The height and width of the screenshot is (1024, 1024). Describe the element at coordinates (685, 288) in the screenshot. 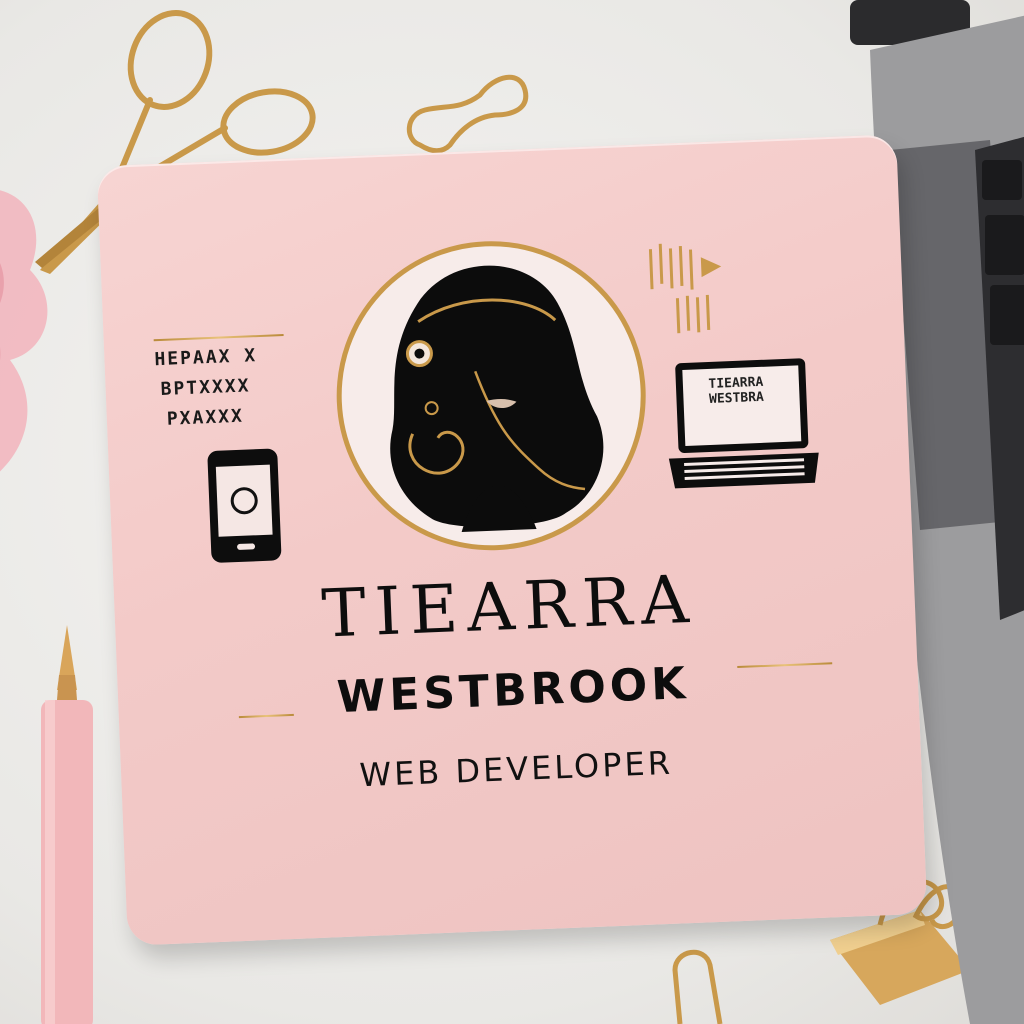

I see `decorative-marks` at that location.